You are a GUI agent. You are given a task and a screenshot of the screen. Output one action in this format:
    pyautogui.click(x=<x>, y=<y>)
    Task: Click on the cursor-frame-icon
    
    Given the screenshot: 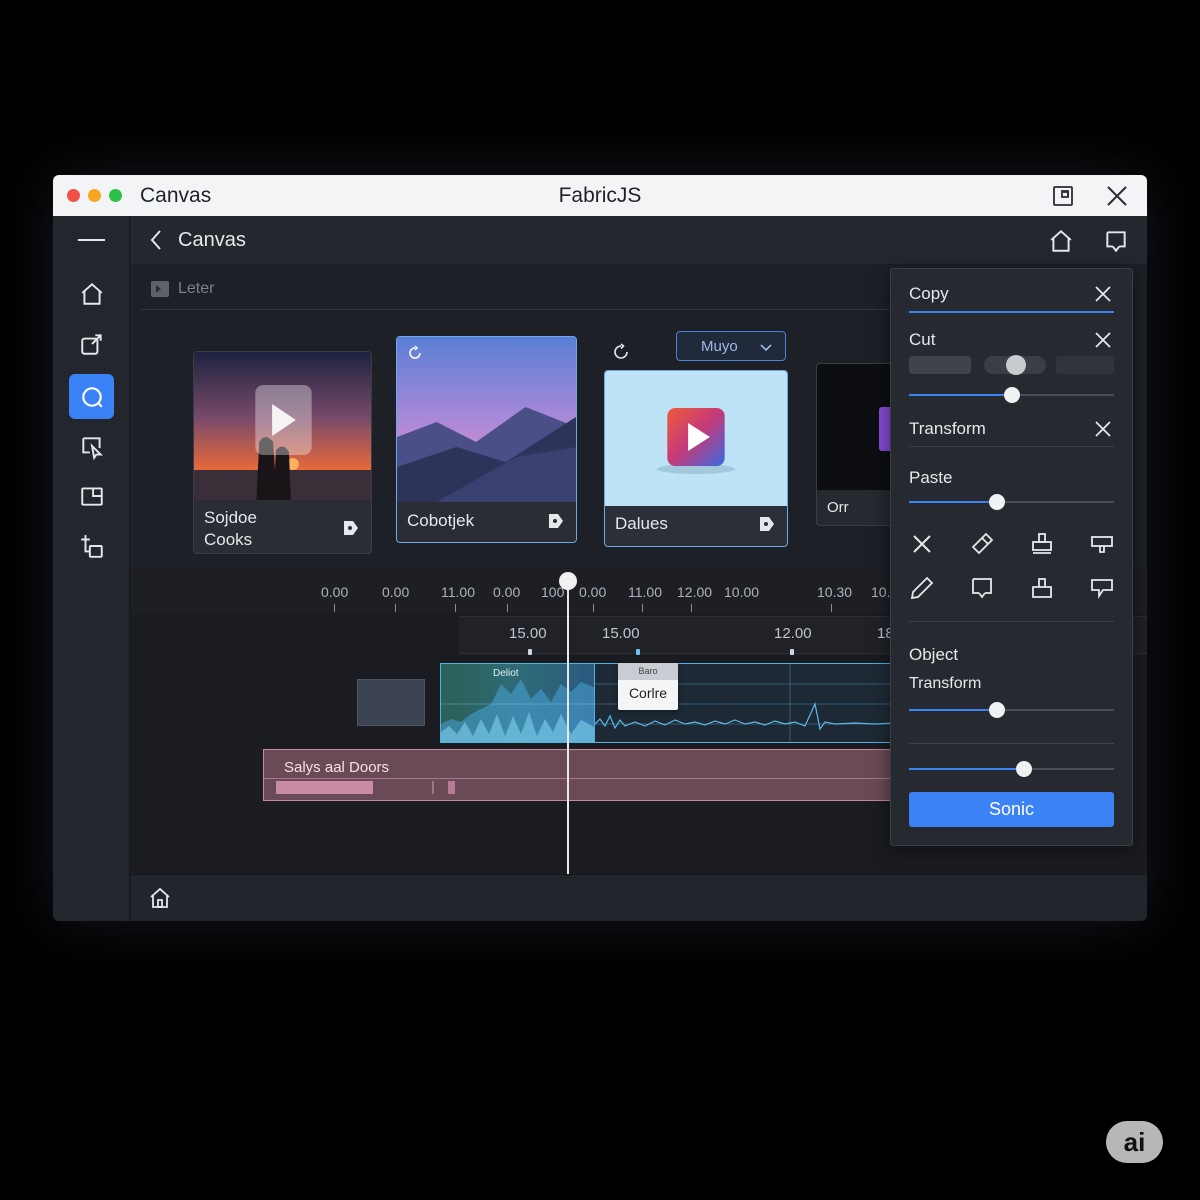 What is the action you would take?
    pyautogui.click(x=92, y=448)
    